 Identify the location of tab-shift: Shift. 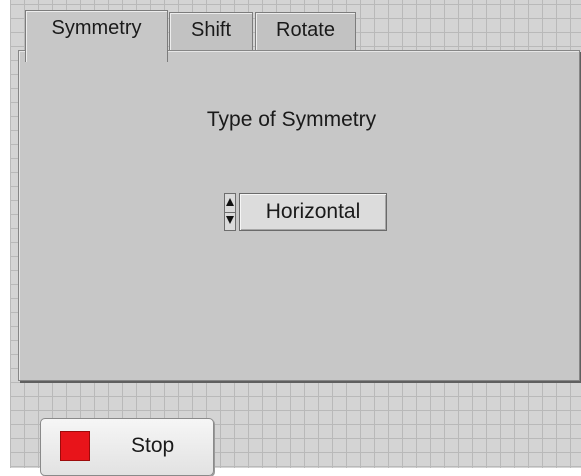
(211, 32).